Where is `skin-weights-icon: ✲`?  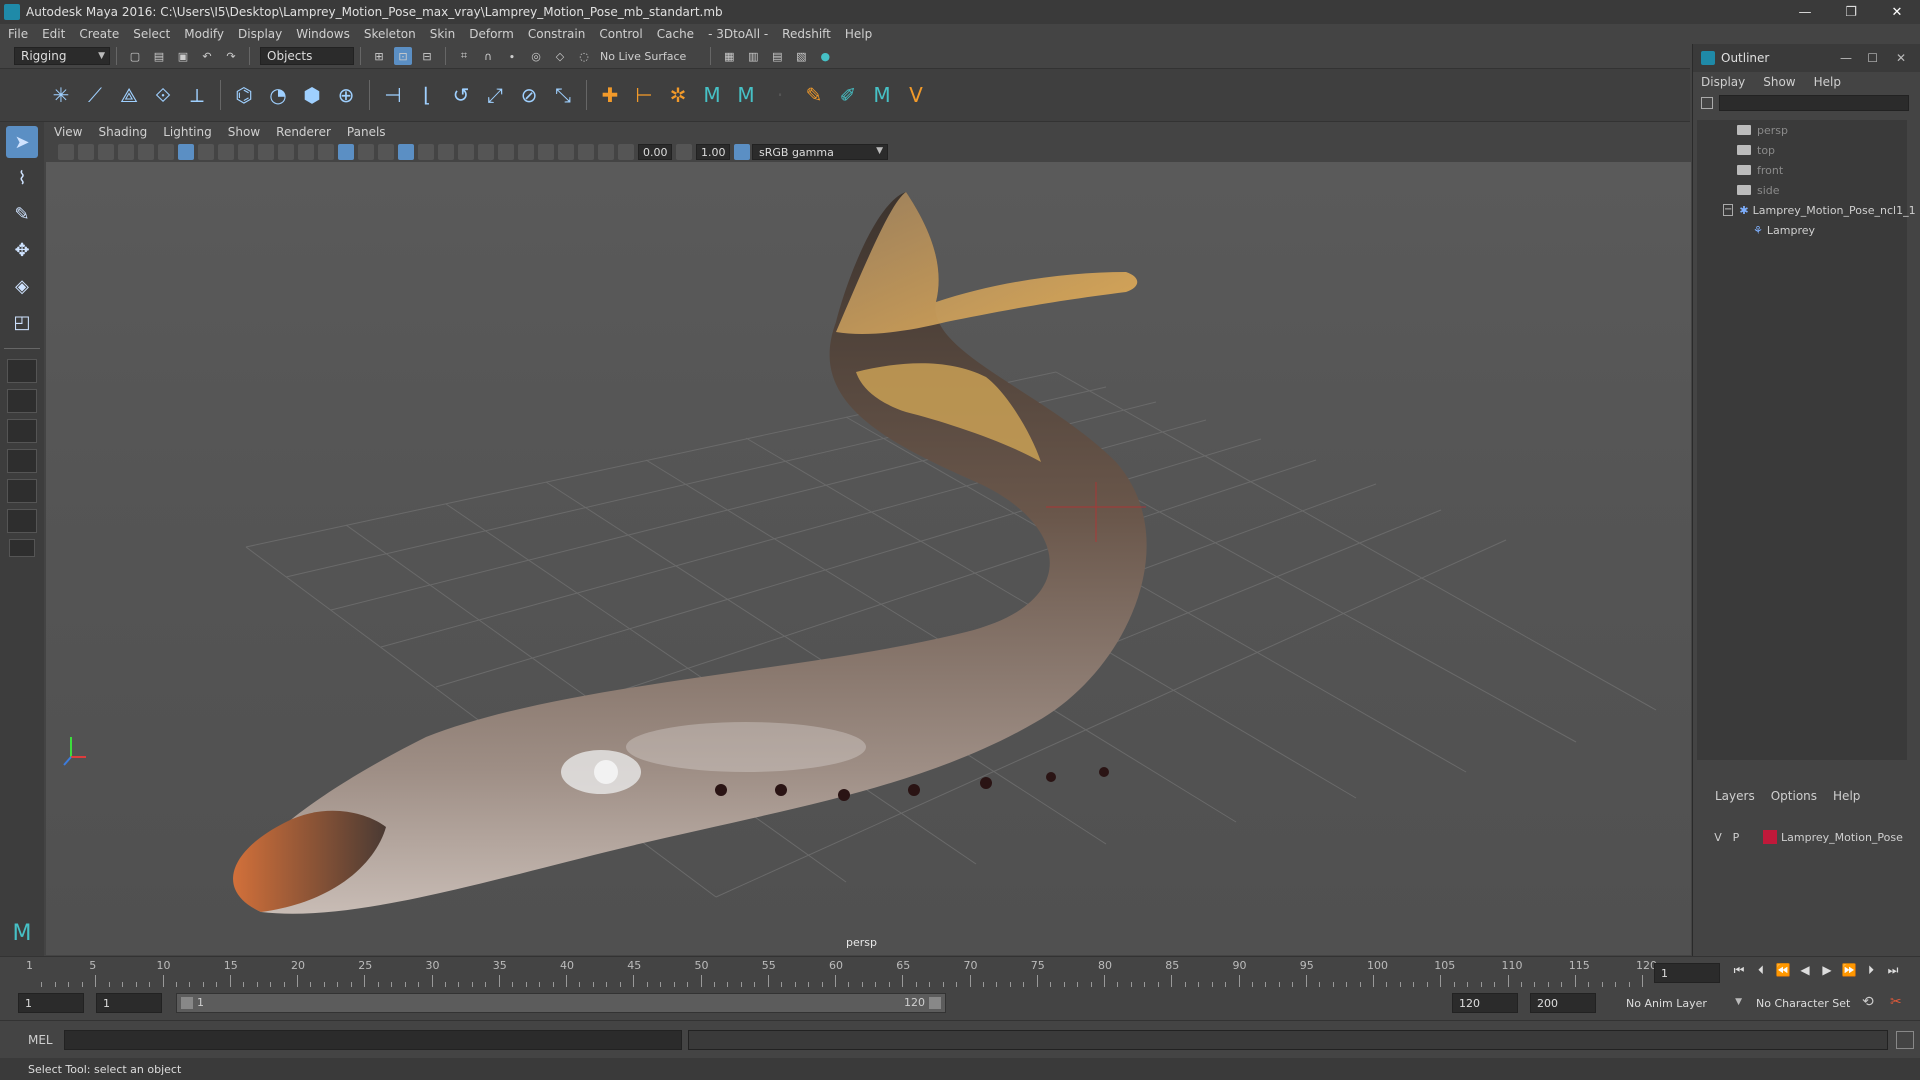
skin-weights-icon: ✲ is located at coordinates (678, 95).